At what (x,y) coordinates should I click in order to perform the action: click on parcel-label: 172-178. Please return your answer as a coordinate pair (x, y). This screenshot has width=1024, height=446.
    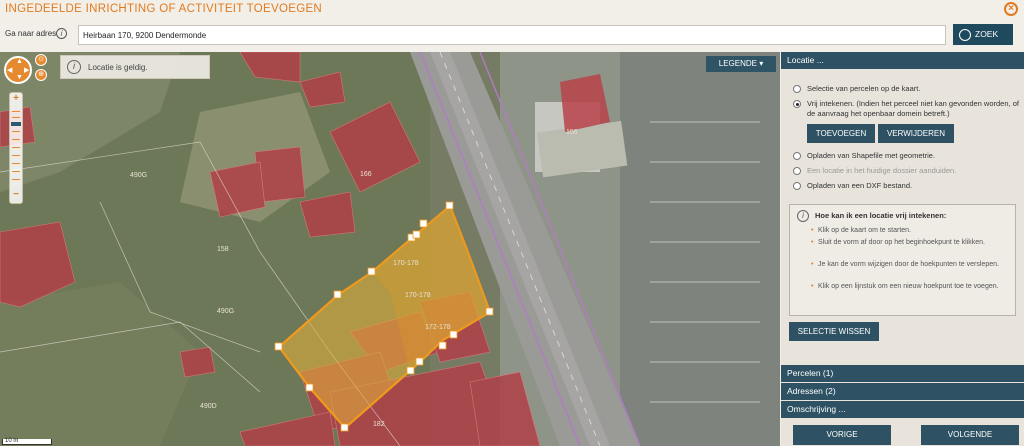
    Looking at the image, I should click on (438, 327).